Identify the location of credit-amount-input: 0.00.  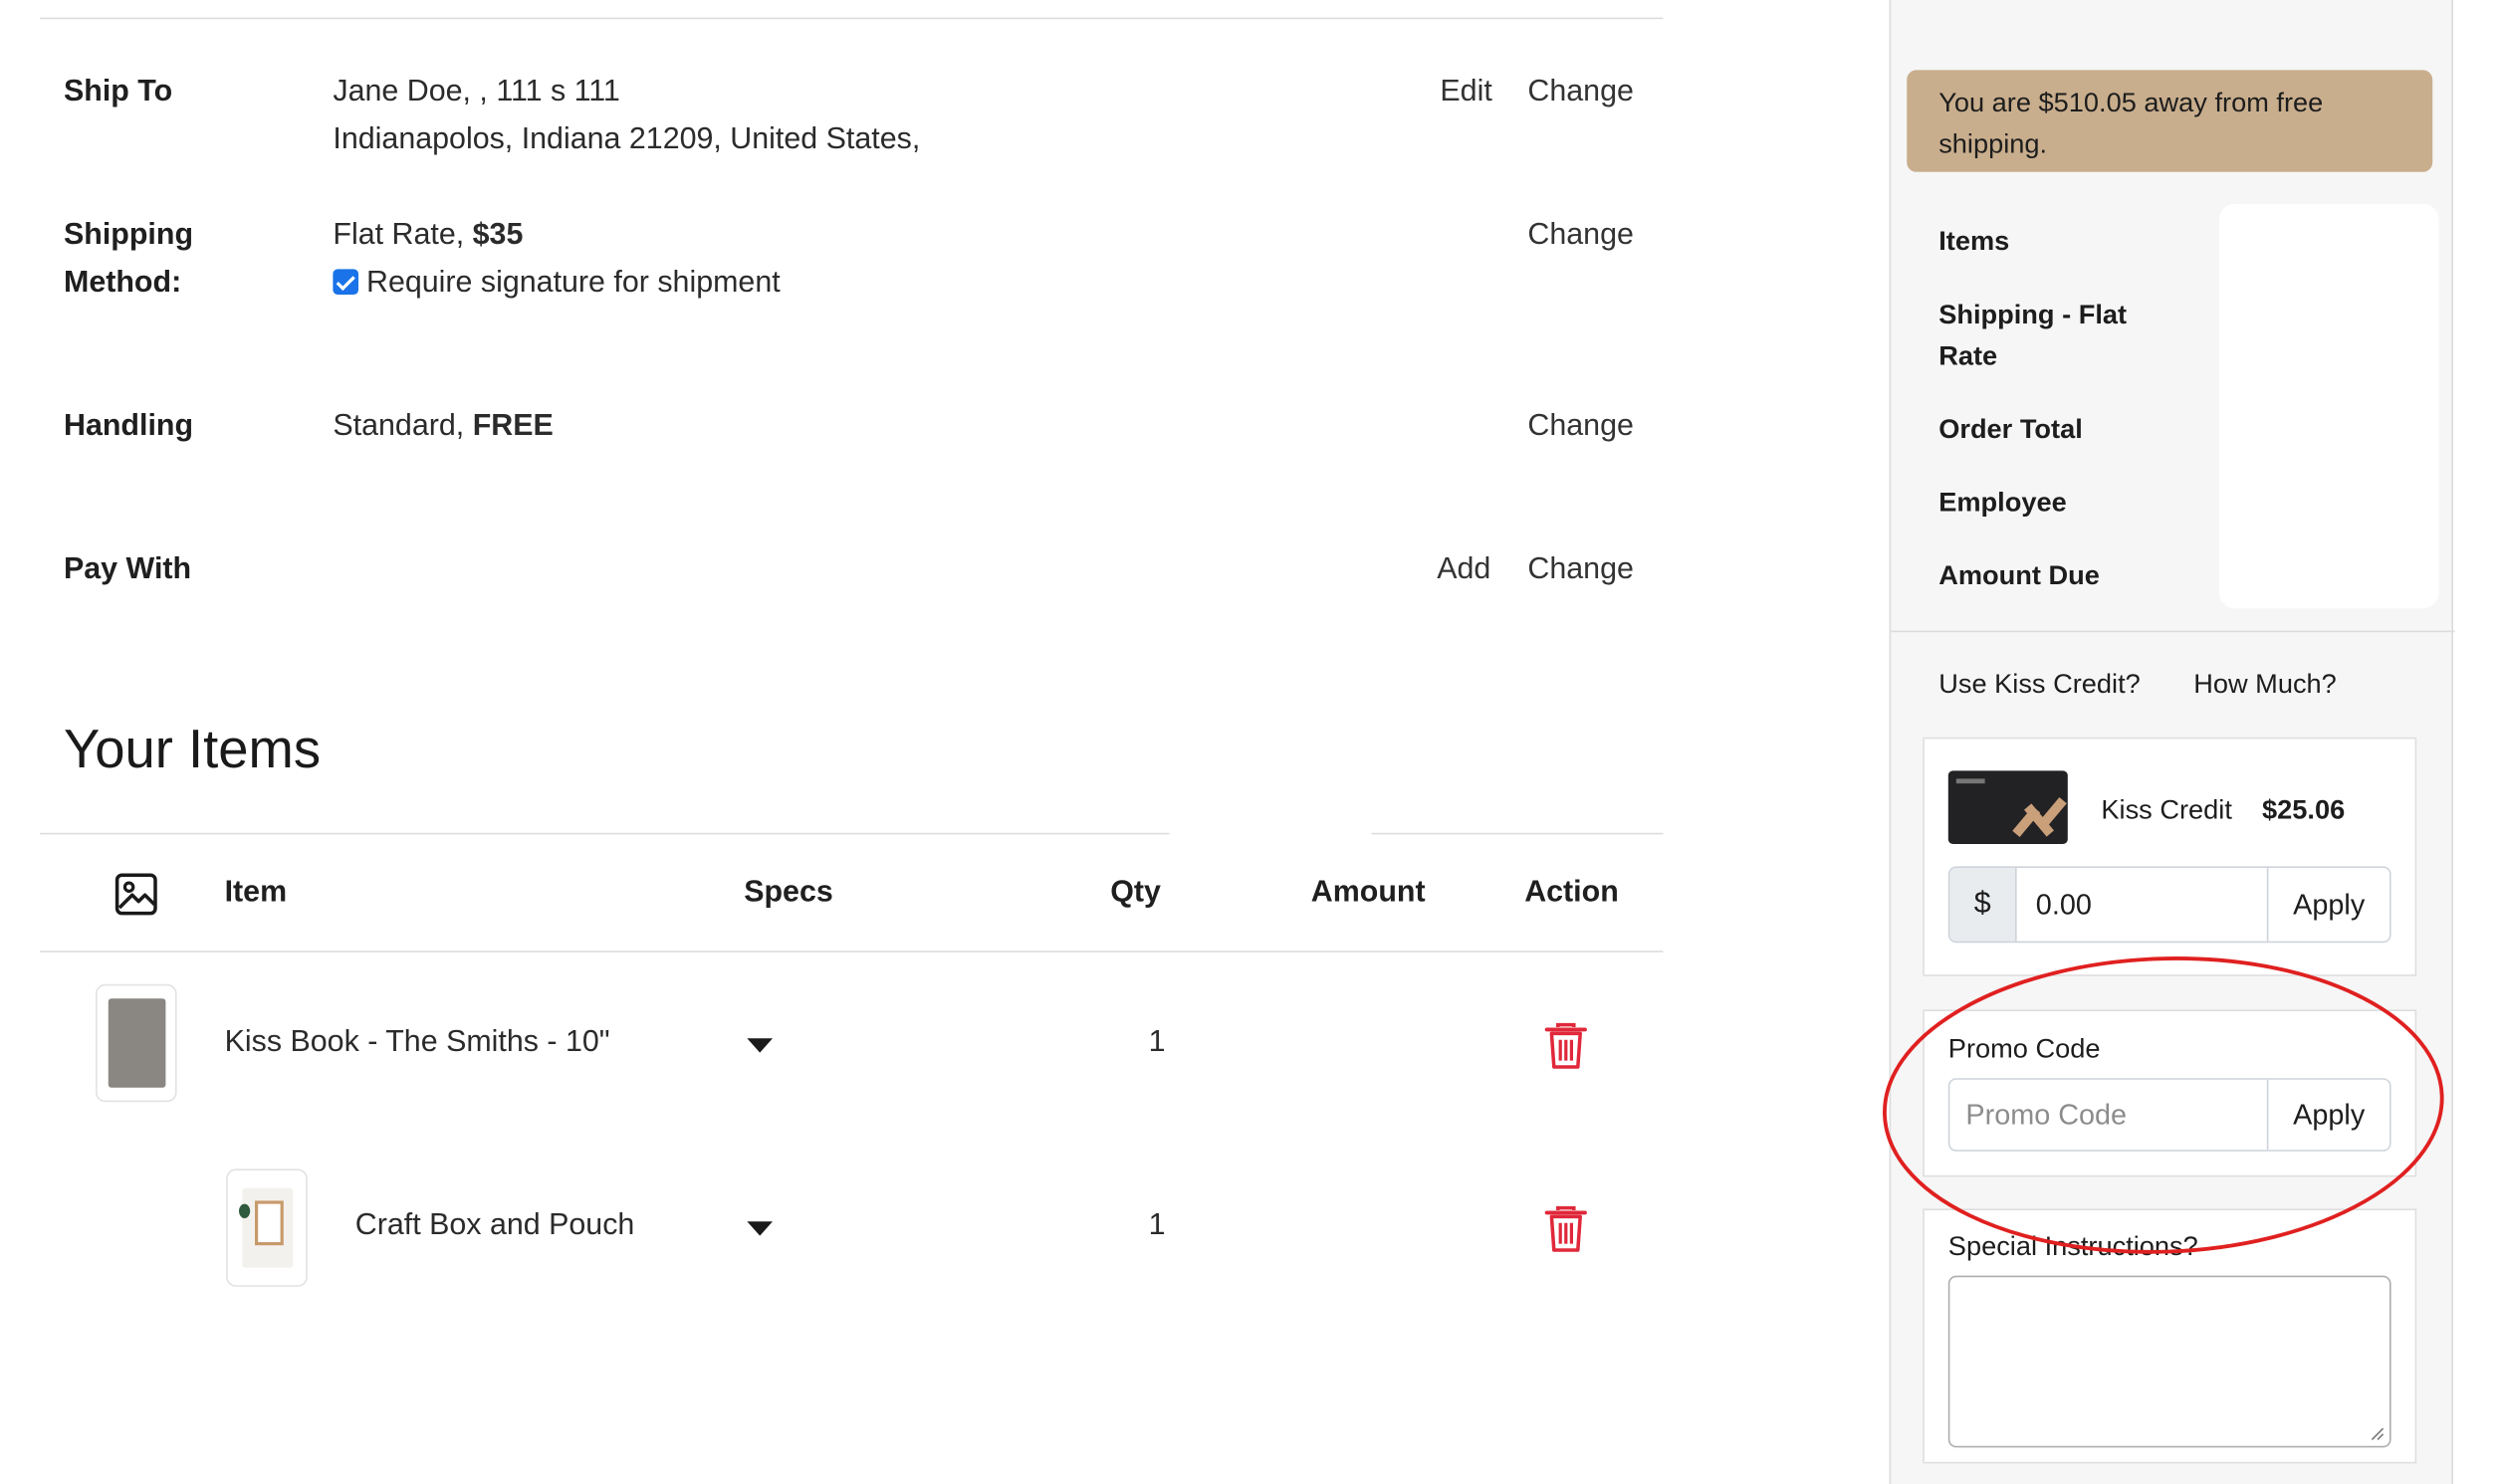
(2064, 905).